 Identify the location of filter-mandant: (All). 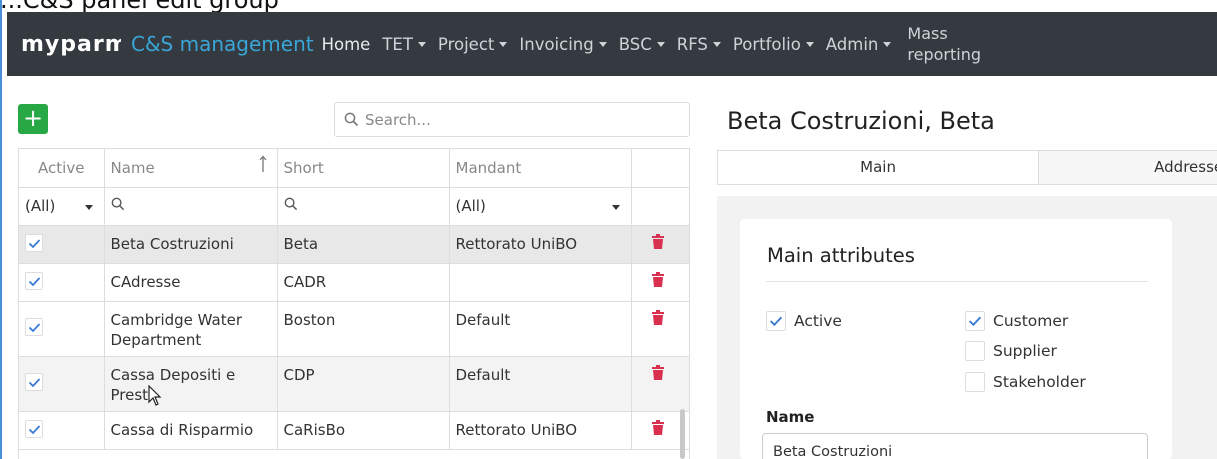
(540, 206).